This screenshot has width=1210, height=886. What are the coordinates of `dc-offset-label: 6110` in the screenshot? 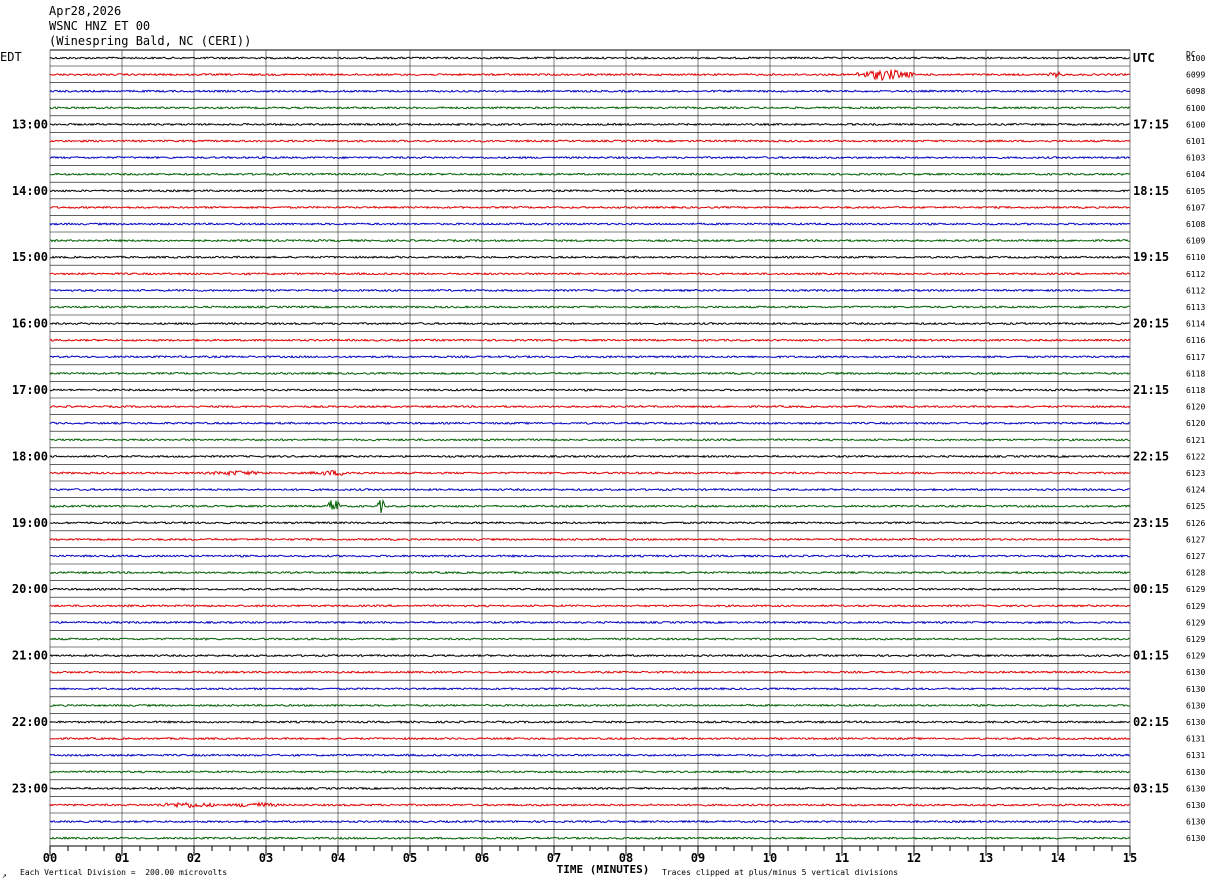 It's located at (1195, 257).